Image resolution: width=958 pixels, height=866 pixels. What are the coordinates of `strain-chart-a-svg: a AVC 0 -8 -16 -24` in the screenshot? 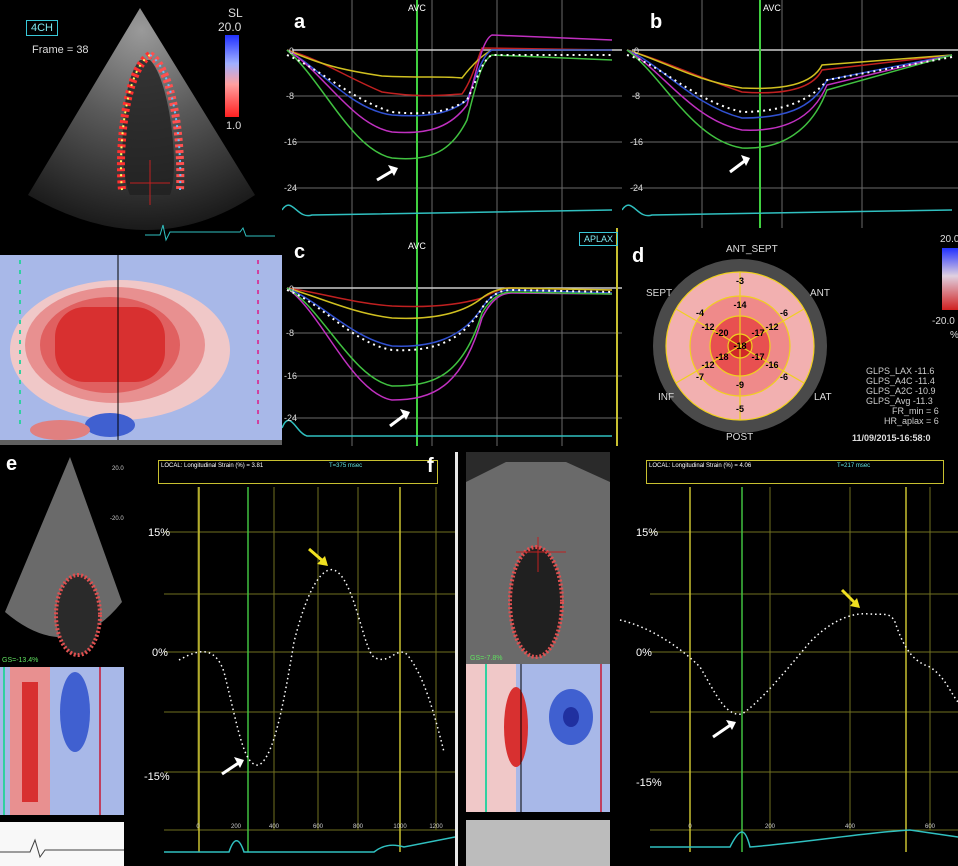 It's located at (452, 114).